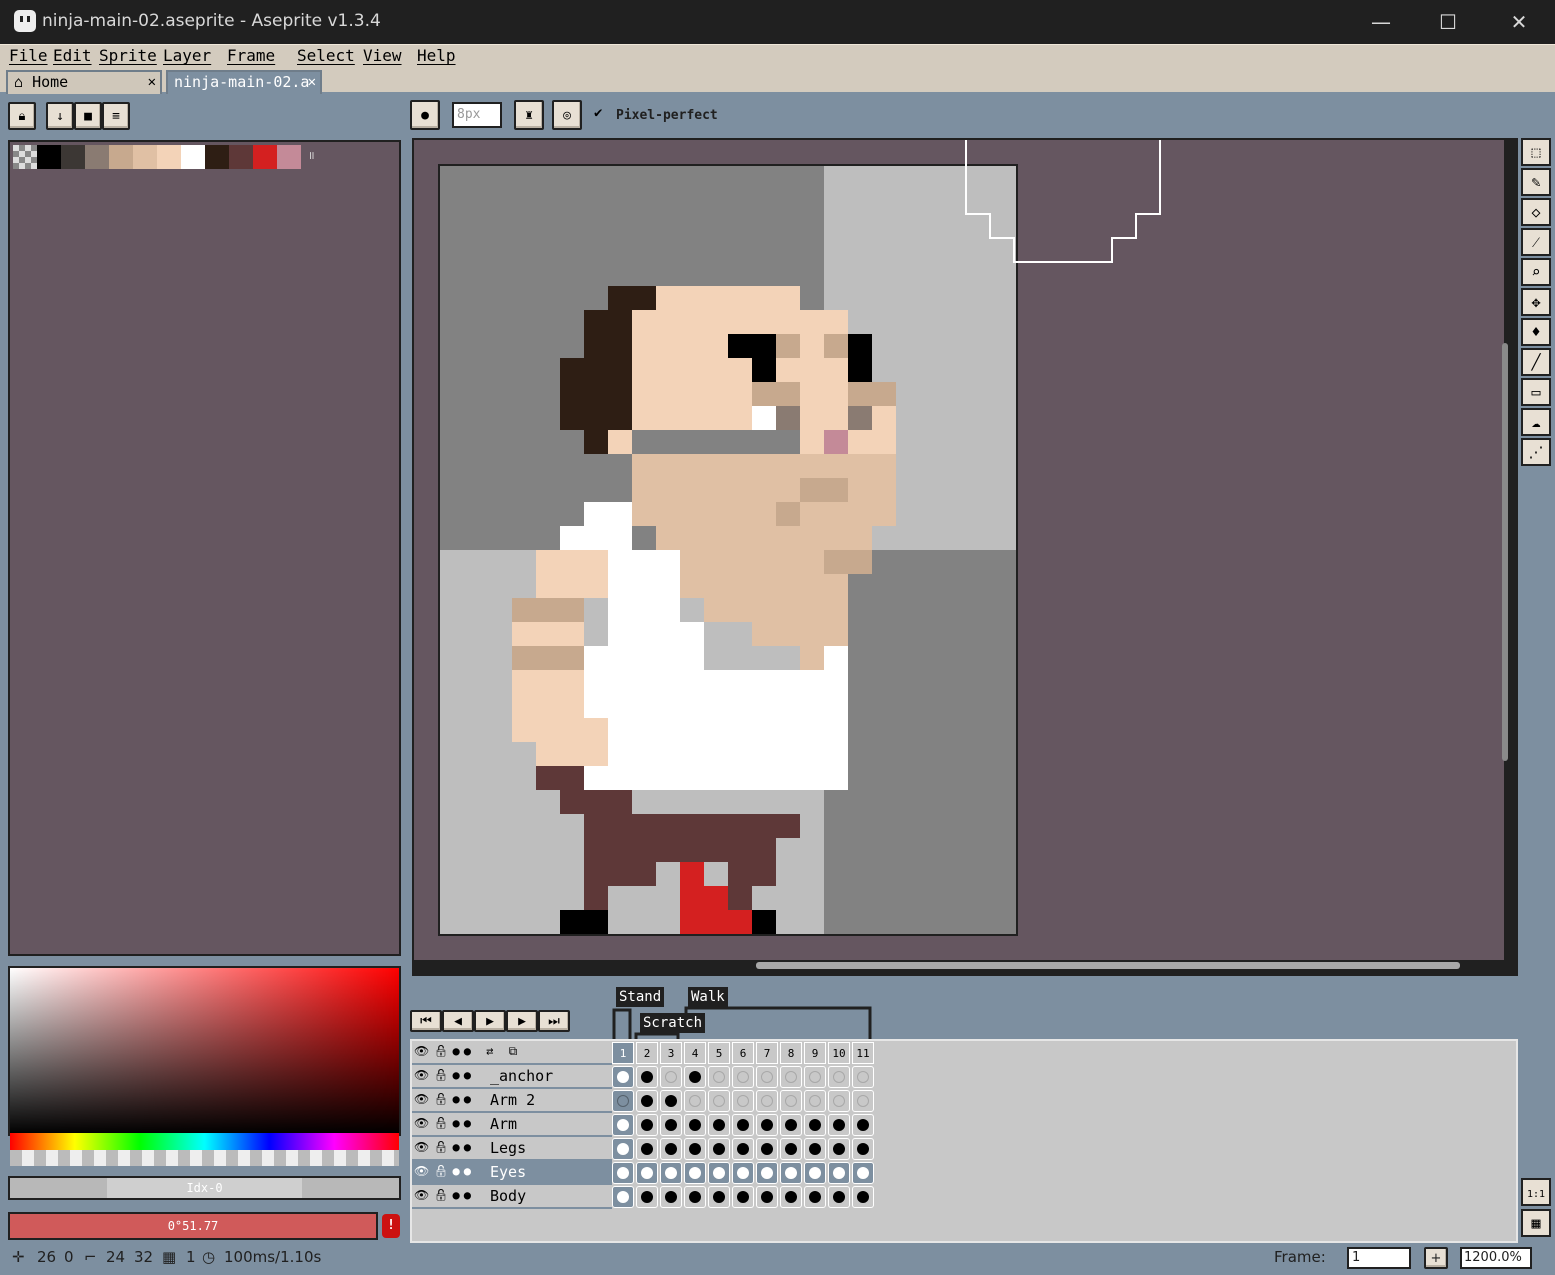 Image resolution: width=1555 pixels, height=1275 pixels. Describe the element at coordinates (647, 1053) in the screenshot. I see `frame-header-2: 2` at that location.